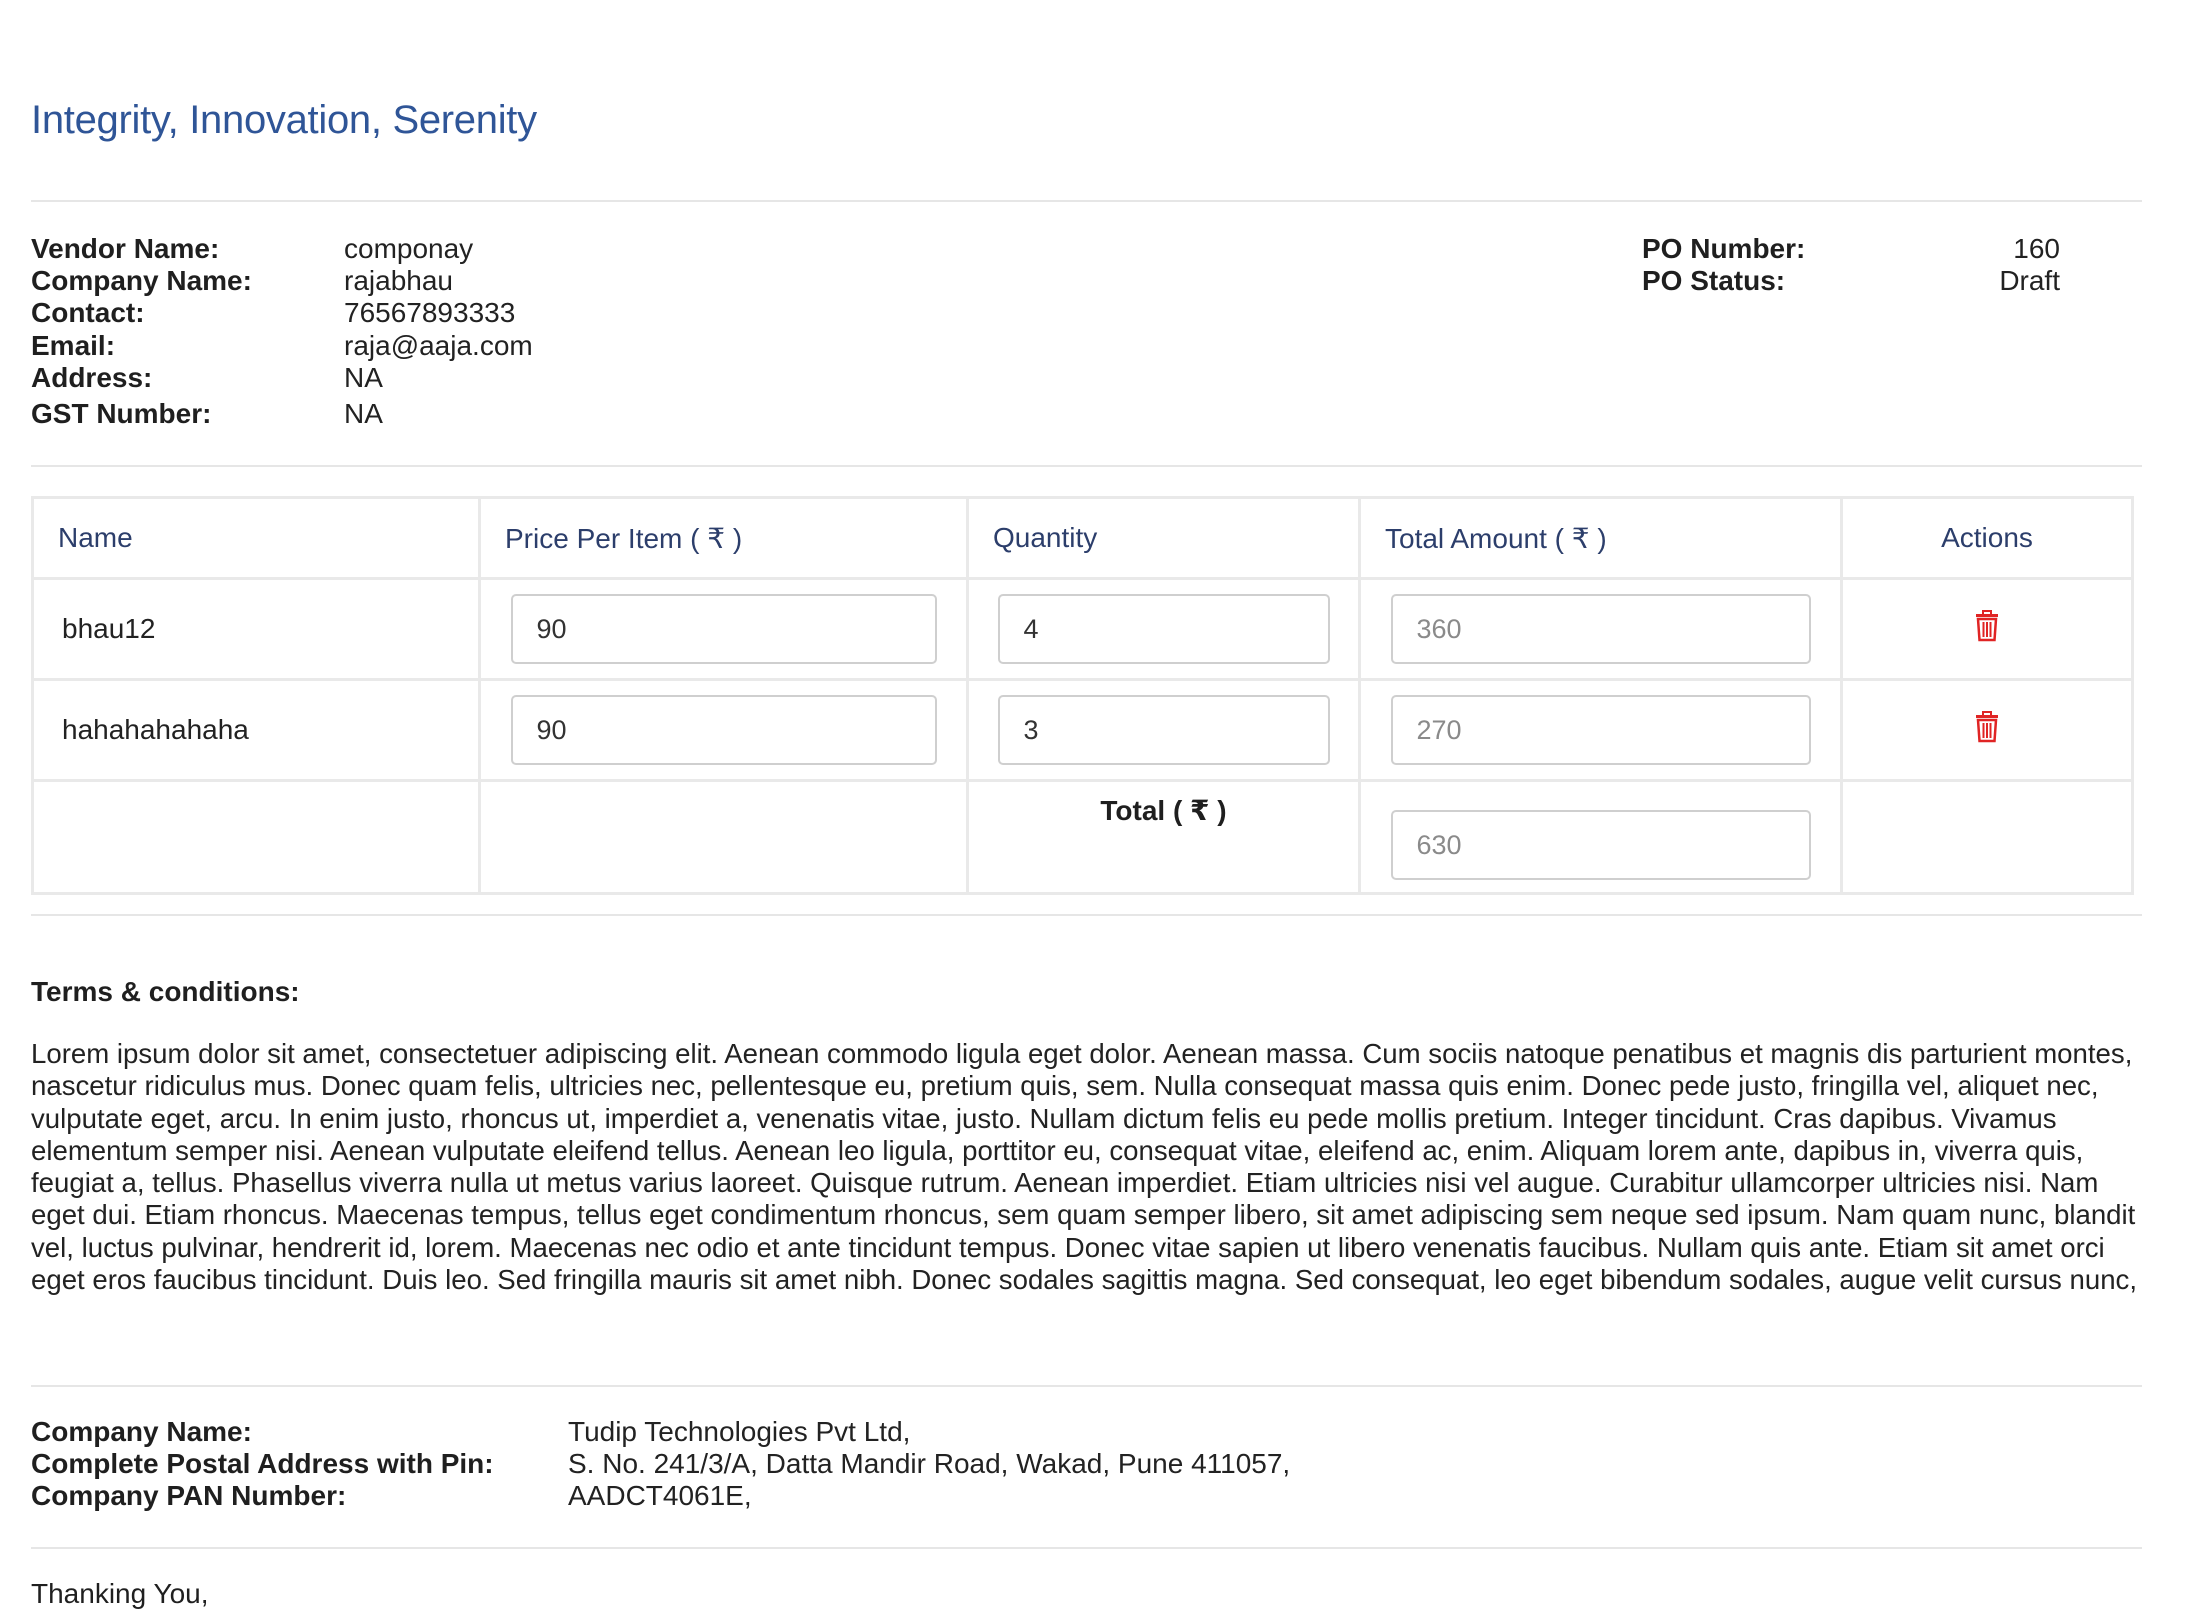 The width and height of the screenshot is (2186, 1610). What do you see at coordinates (331, 281) in the screenshot?
I see `company-name-row: Company Name: rajabhau` at bounding box center [331, 281].